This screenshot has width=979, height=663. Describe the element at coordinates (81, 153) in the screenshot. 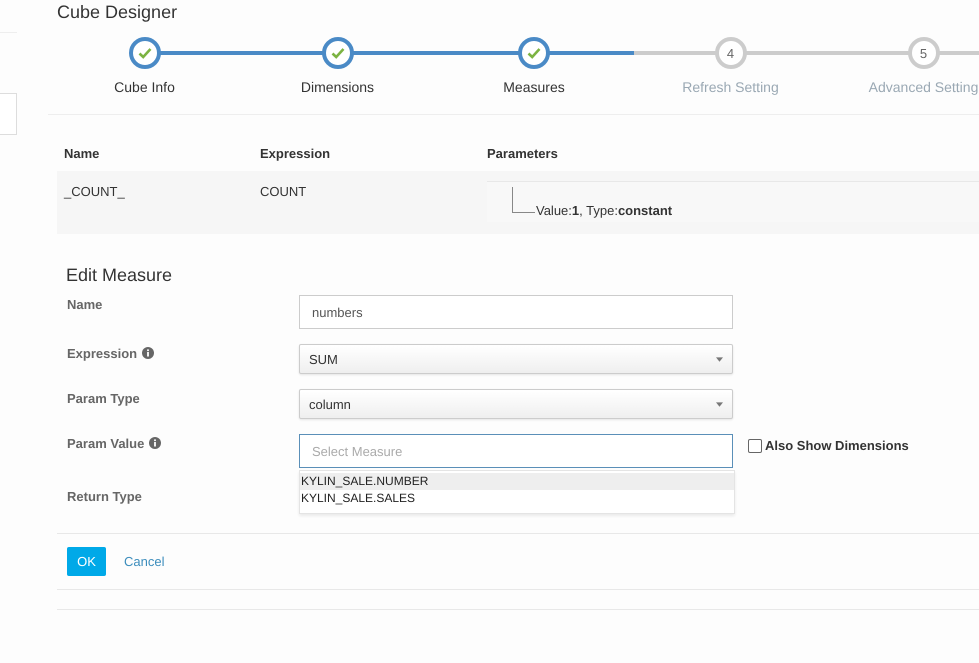

I see `column-header: Name` at that location.